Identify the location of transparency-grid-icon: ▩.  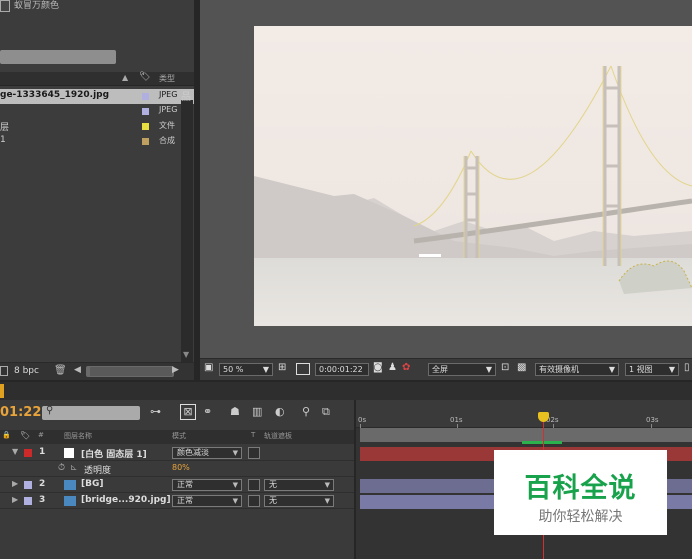
(521, 367).